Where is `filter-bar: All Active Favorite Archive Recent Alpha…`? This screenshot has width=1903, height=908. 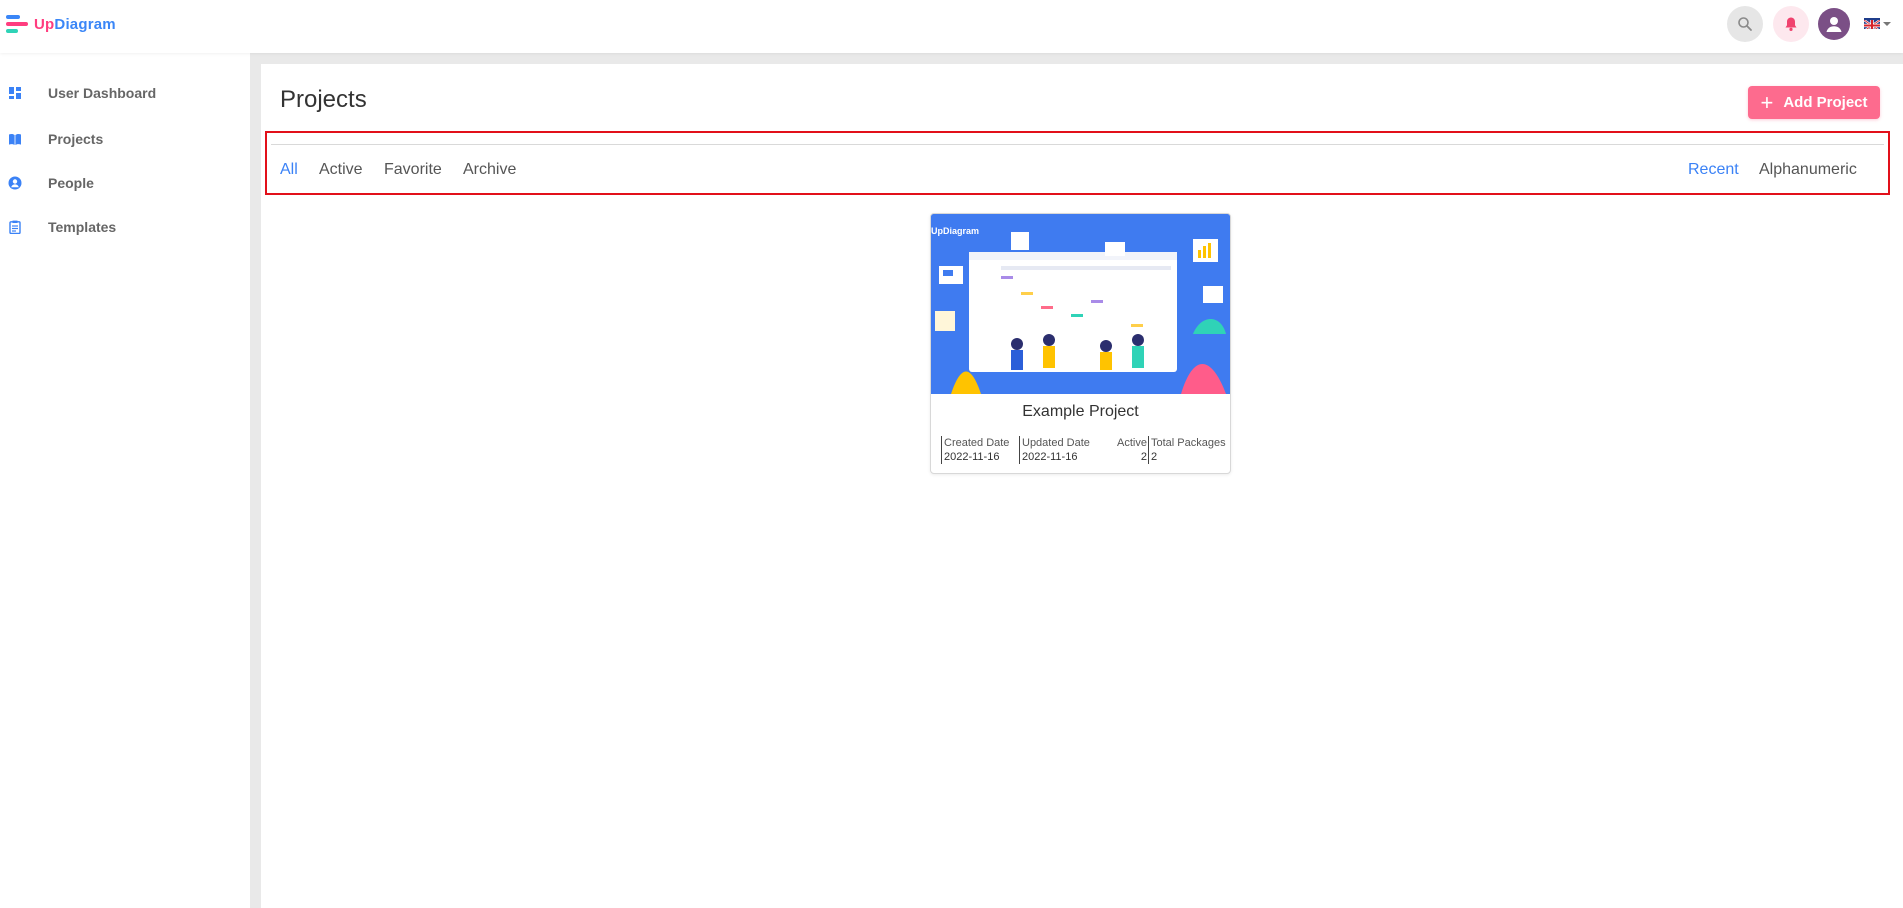 filter-bar: All Active Favorite Archive Recent Alpha… is located at coordinates (1077, 163).